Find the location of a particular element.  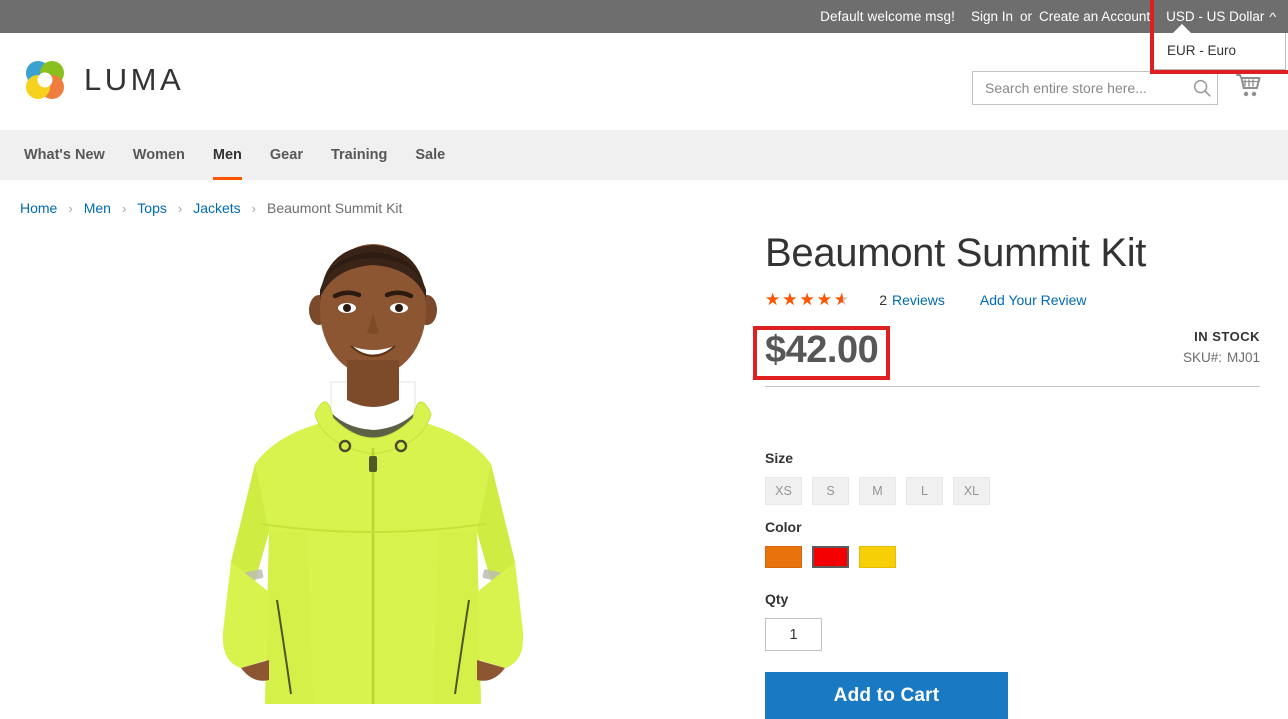

page-title: Beaumont Summit Kit is located at coordinates (956, 253).